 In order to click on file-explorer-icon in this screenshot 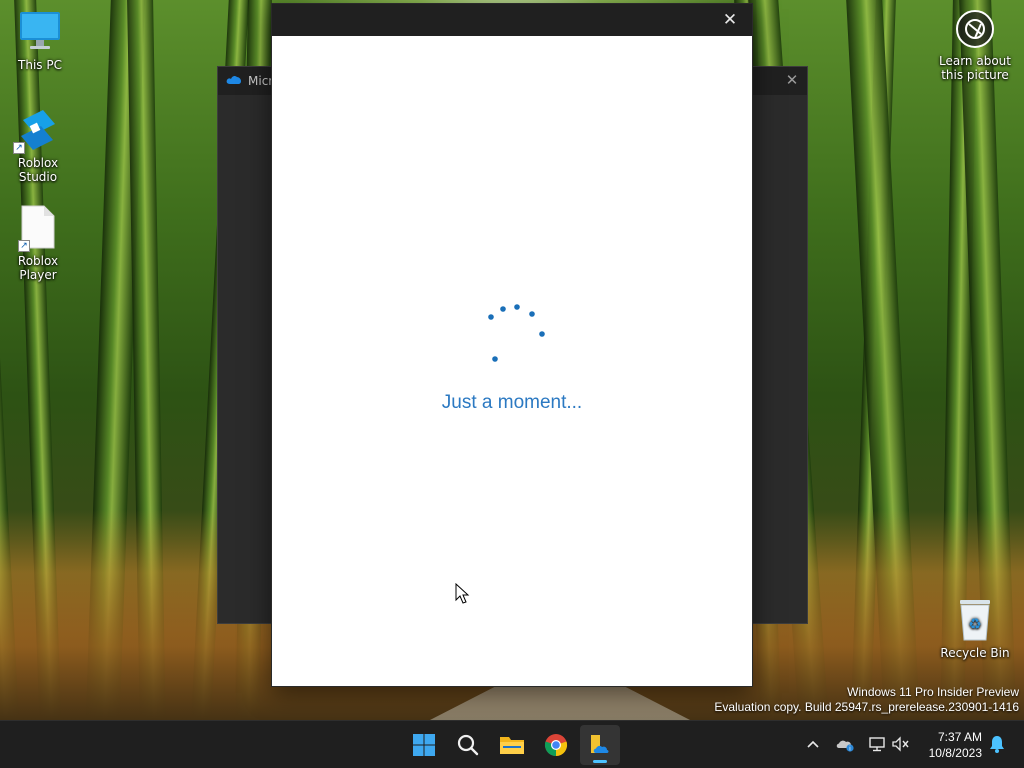, I will do `click(512, 745)`.